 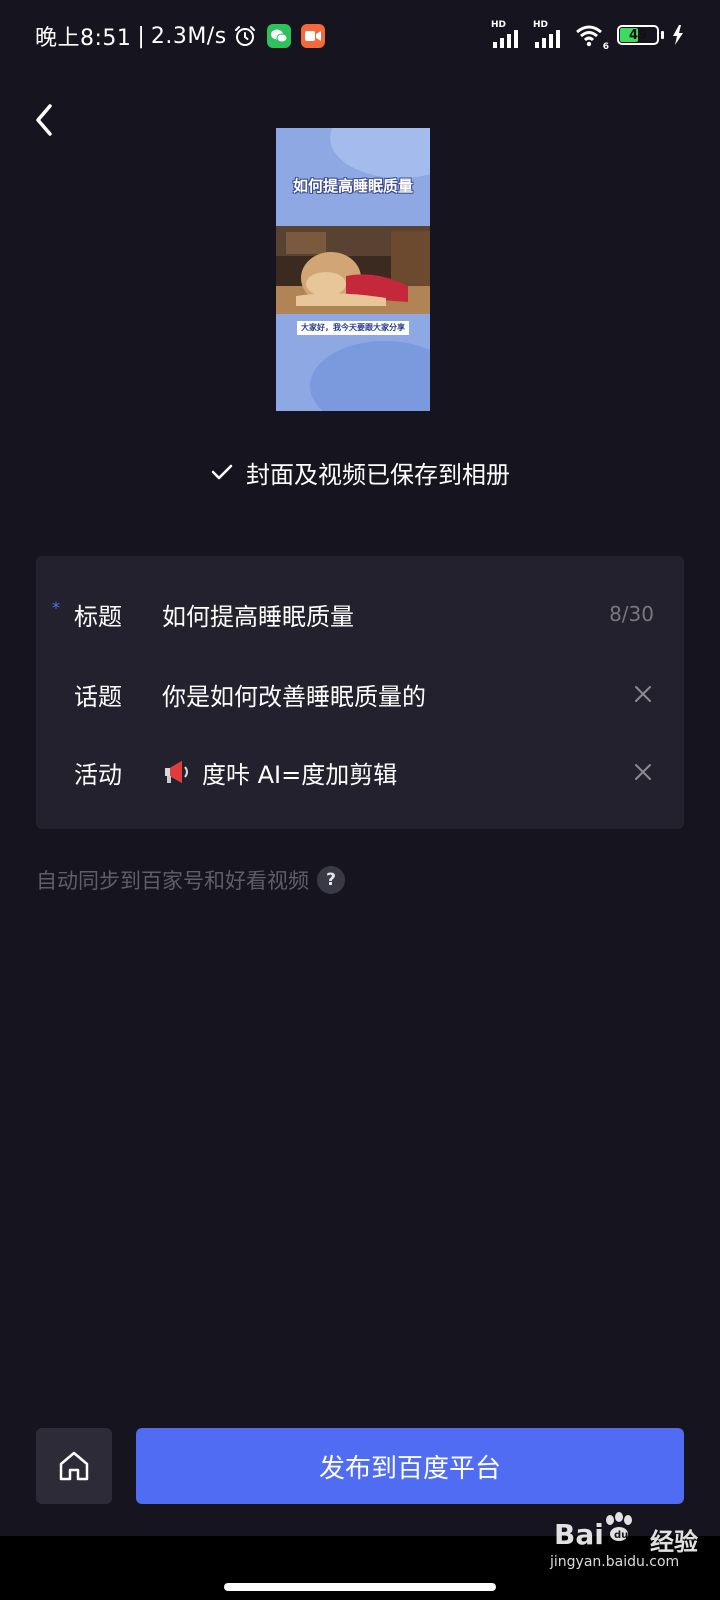 What do you see at coordinates (621, 1535) in the screenshot?
I see `svg-text: du` at bounding box center [621, 1535].